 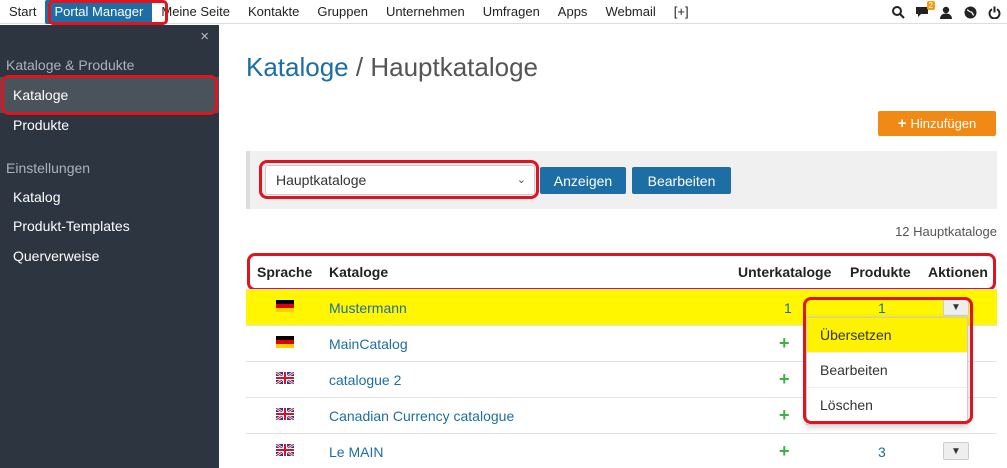 I want to click on nav-webmail: Webmail, so click(x=630, y=12).